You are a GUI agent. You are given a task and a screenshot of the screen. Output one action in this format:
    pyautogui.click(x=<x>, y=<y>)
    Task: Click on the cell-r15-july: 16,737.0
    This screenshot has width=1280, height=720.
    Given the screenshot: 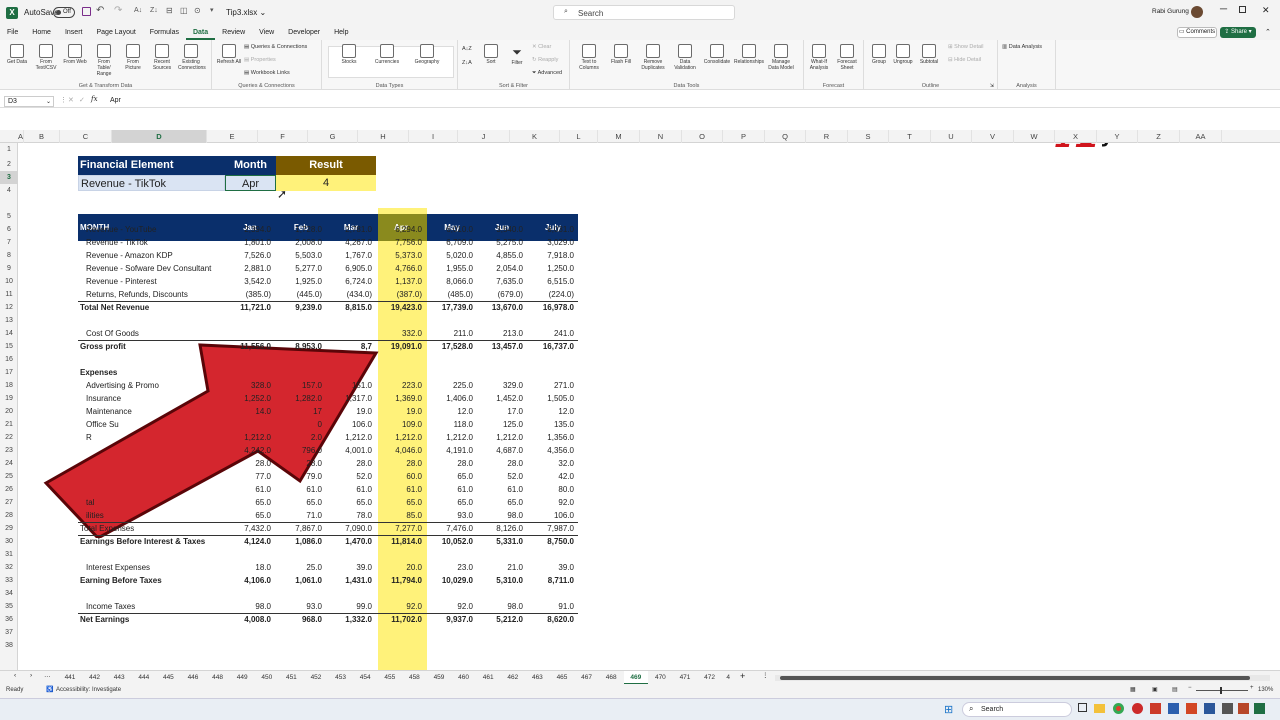 What is the action you would take?
    pyautogui.click(x=553, y=346)
    